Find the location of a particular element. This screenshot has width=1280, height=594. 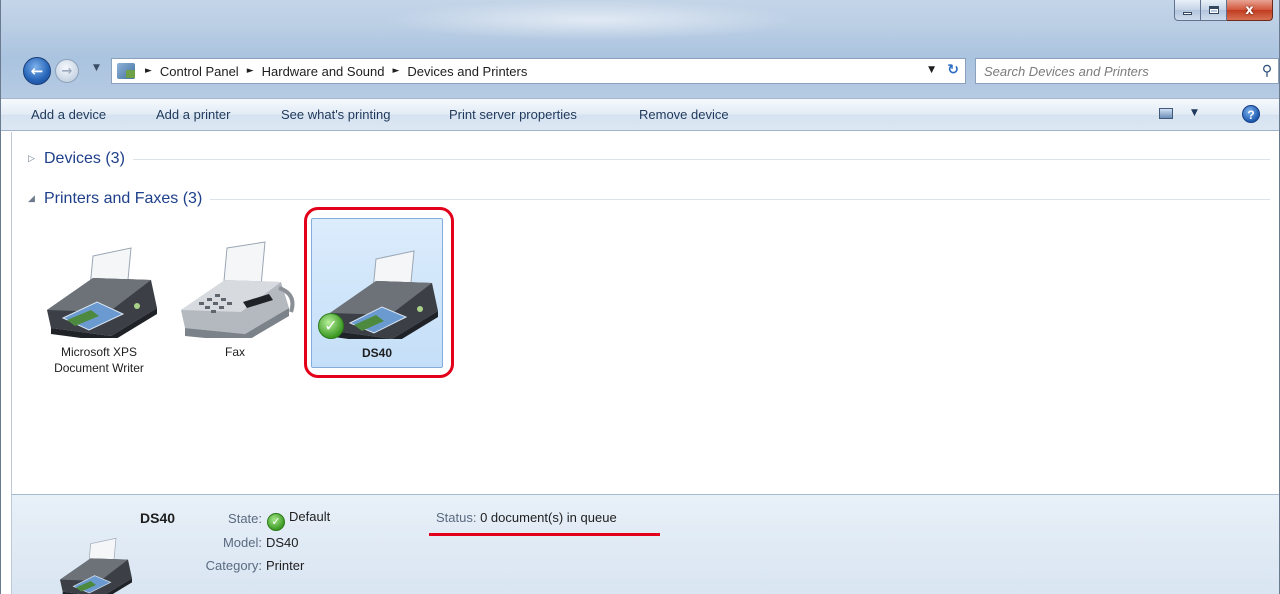

printer-item-fax: Fax is located at coordinates (235, 293).